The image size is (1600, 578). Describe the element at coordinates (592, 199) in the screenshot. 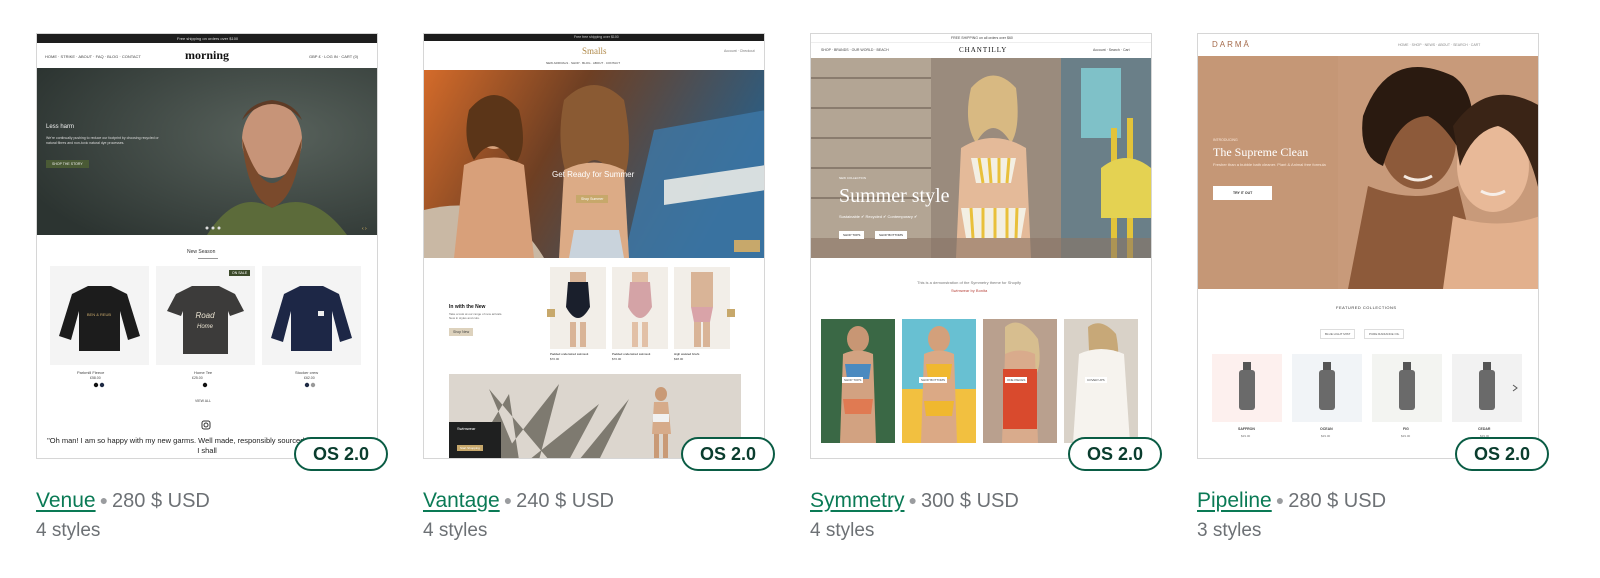

I see `hero-button: Shop Summer` at that location.